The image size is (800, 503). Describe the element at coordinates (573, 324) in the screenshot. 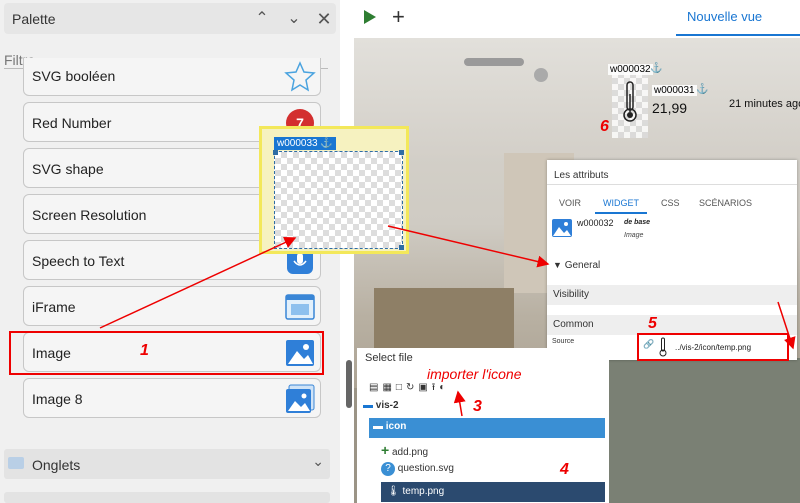

I see `section-label: Common` at that location.